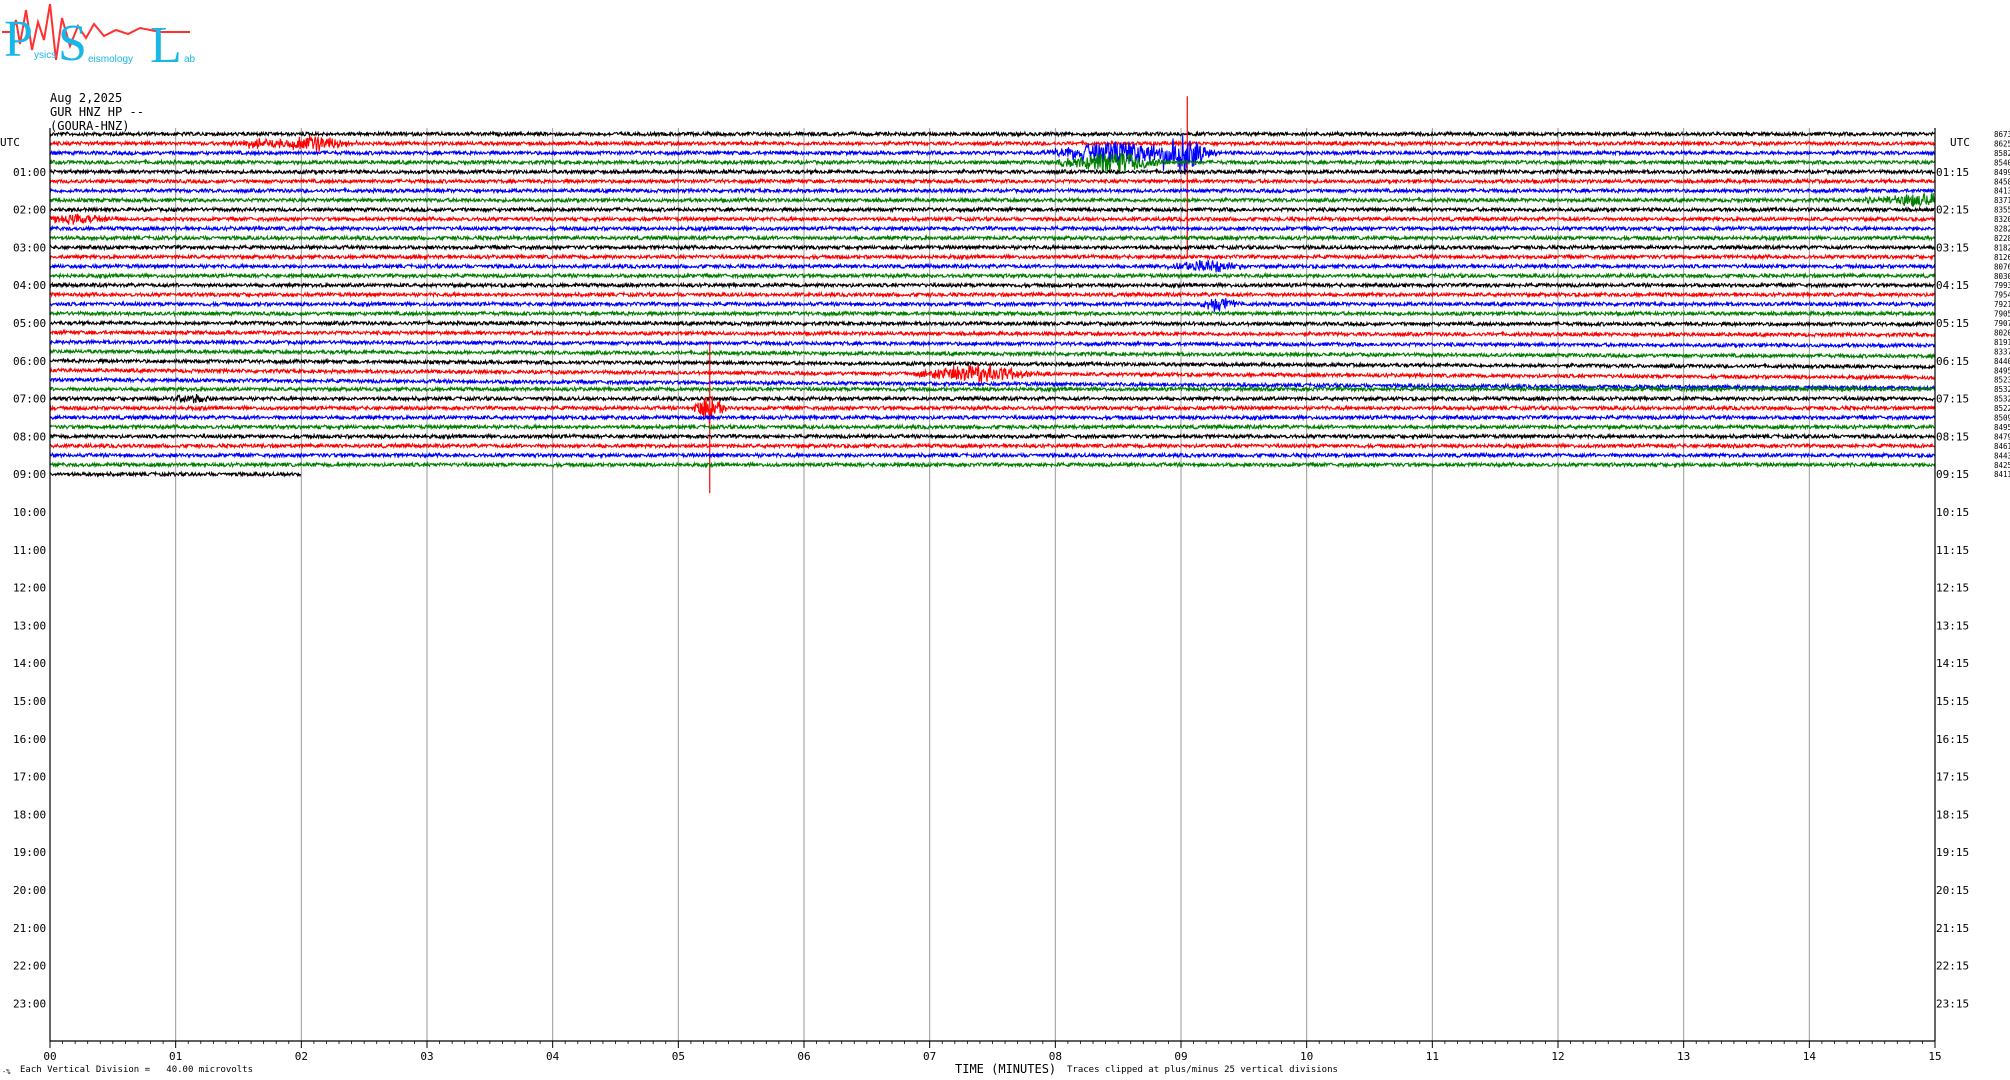  I want to click on row-baseline-value: 8030, so click(2002, 276).